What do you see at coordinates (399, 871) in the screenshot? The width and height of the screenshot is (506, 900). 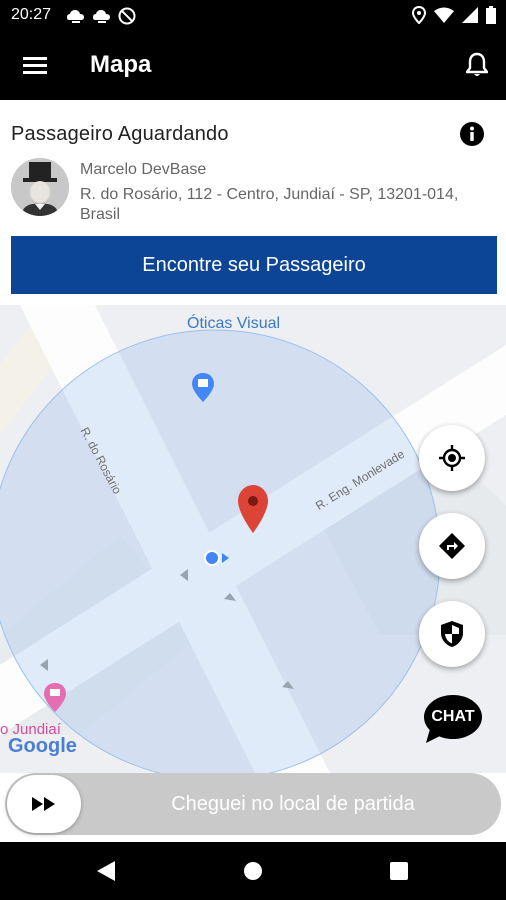 I see `recents-icon` at bounding box center [399, 871].